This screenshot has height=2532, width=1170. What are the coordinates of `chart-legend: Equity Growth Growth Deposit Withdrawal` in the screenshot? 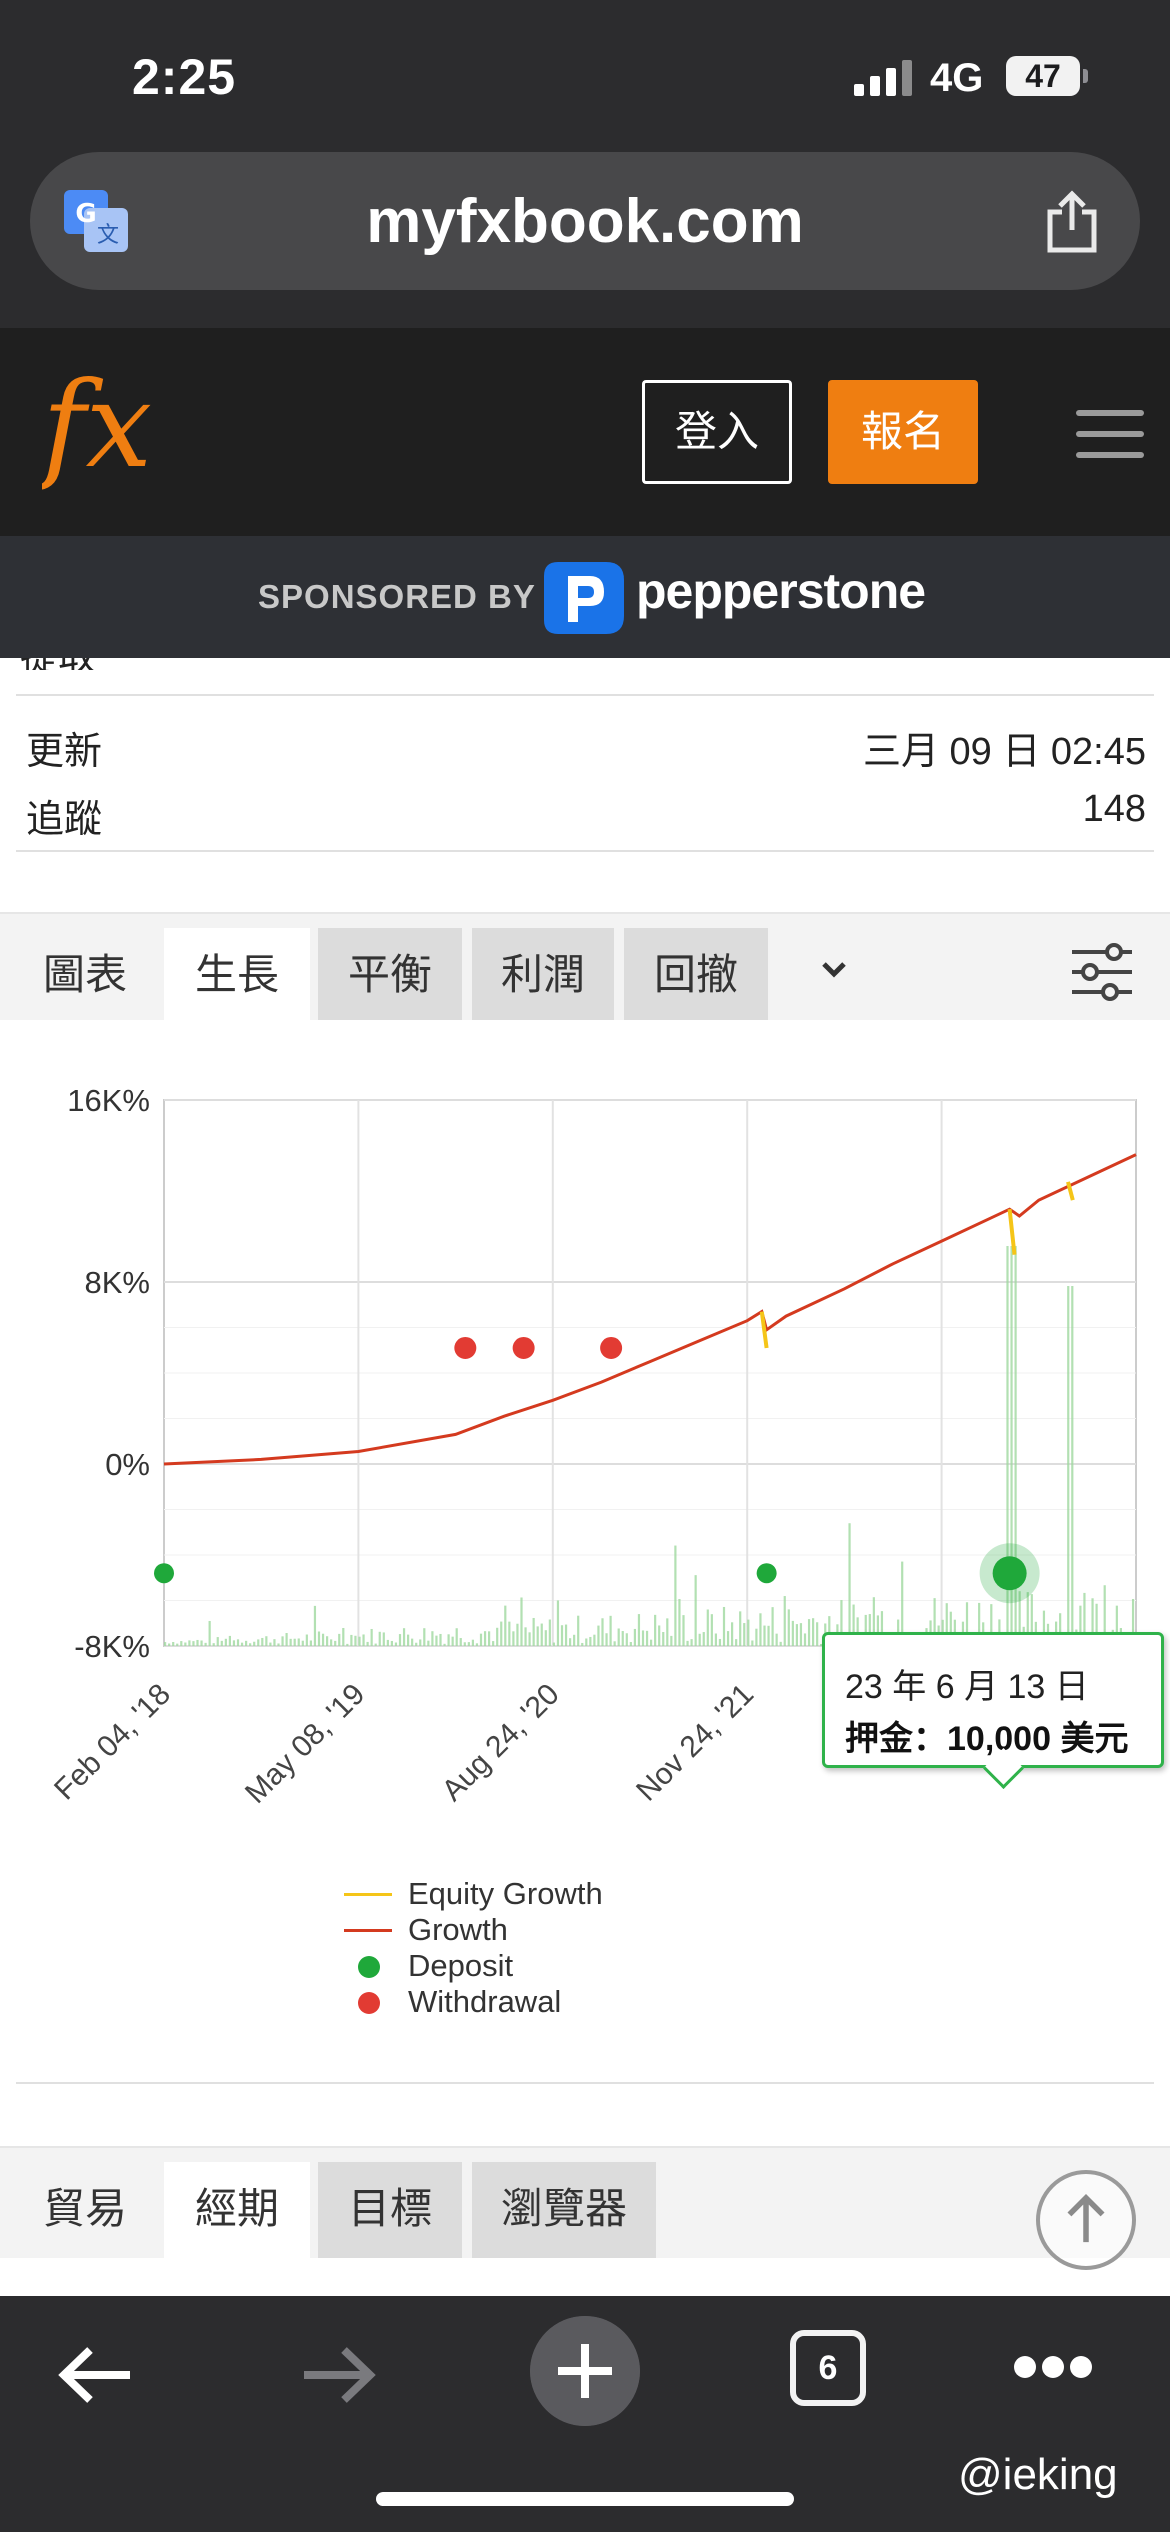 It's located at (544, 1948).